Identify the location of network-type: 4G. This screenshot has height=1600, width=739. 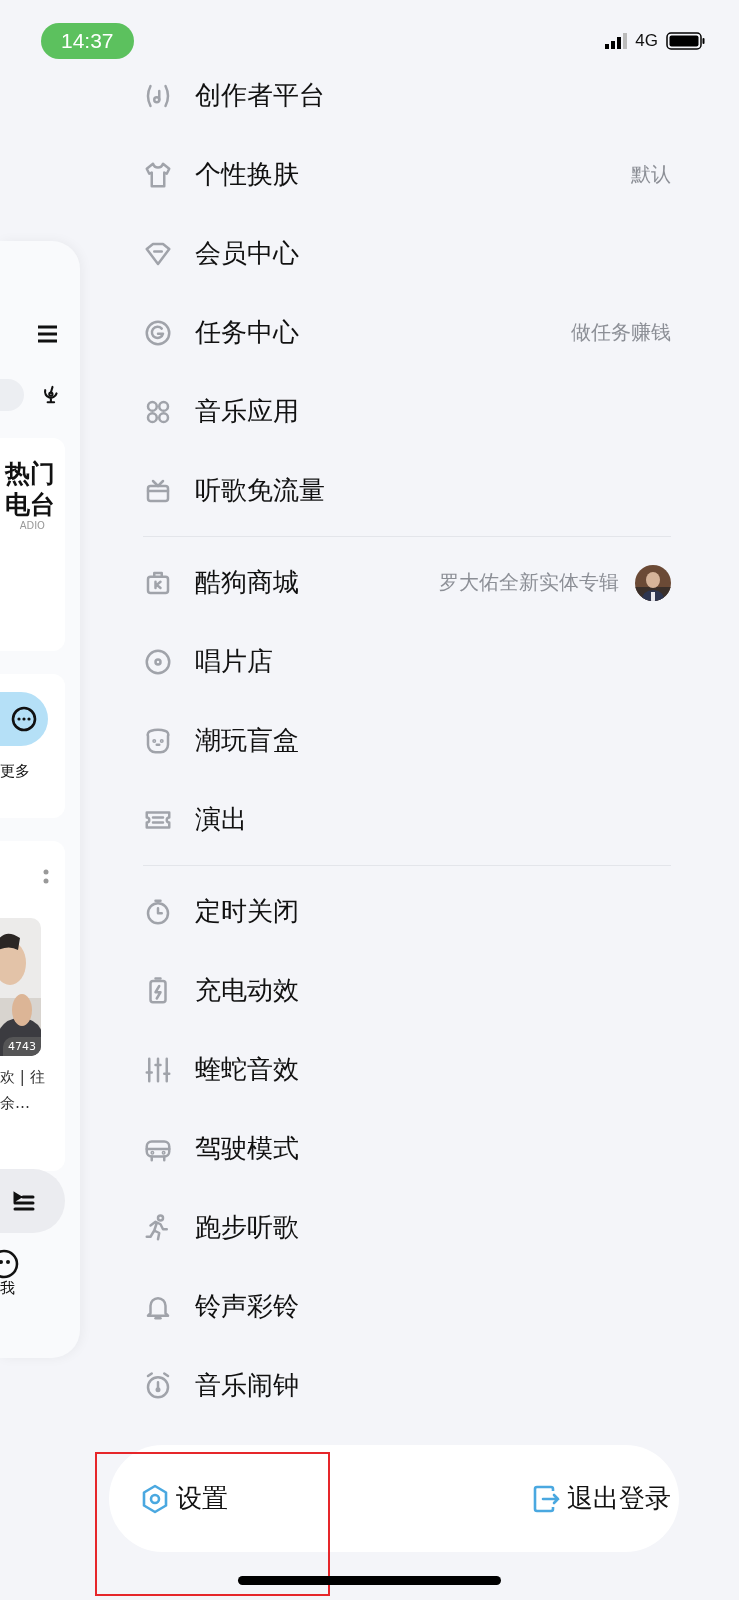
(646, 41).